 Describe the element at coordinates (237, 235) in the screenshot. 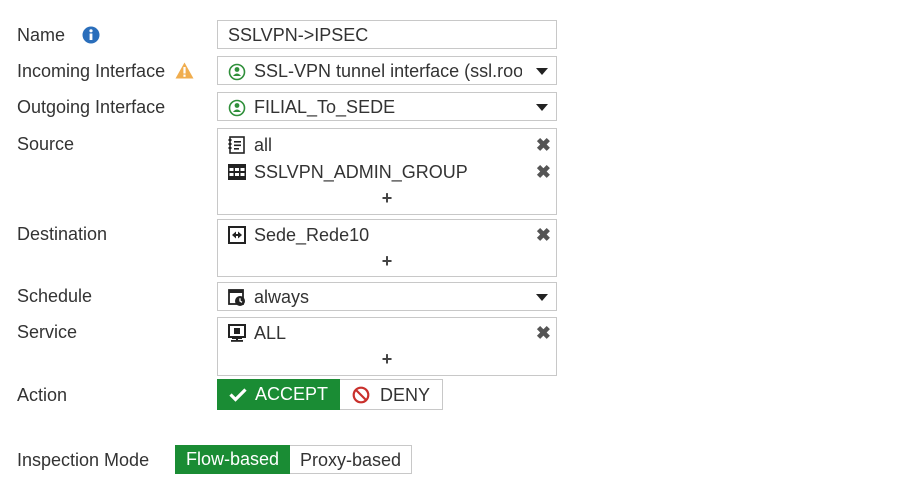

I see `range-icon` at that location.